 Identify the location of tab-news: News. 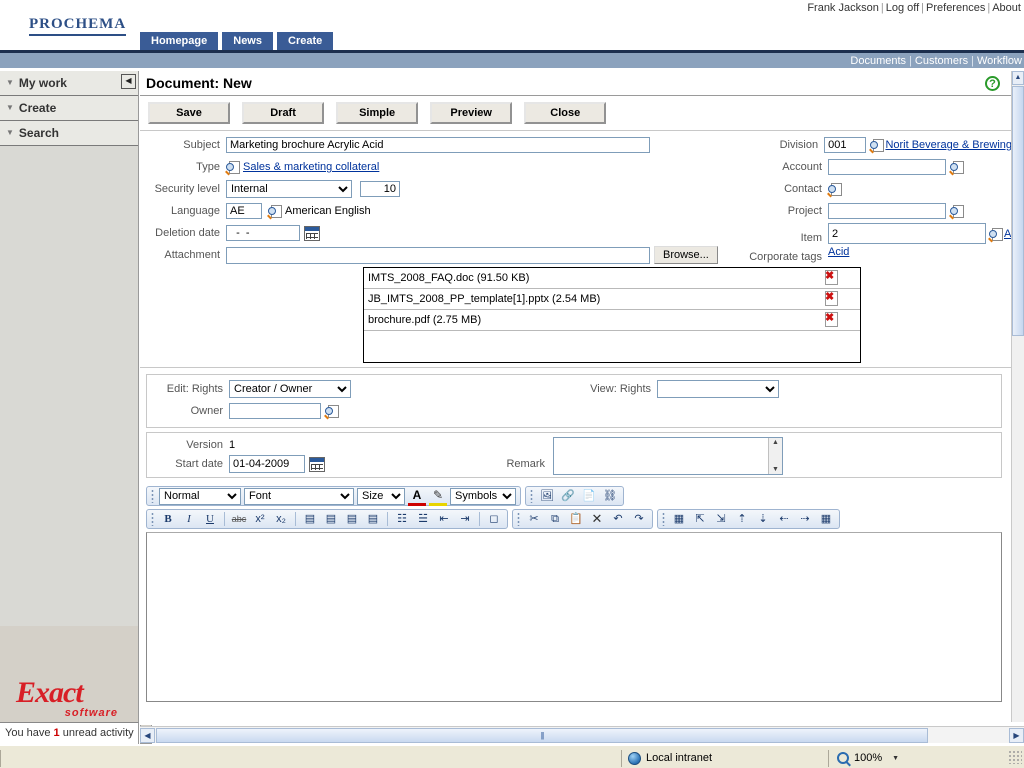
(247, 42).